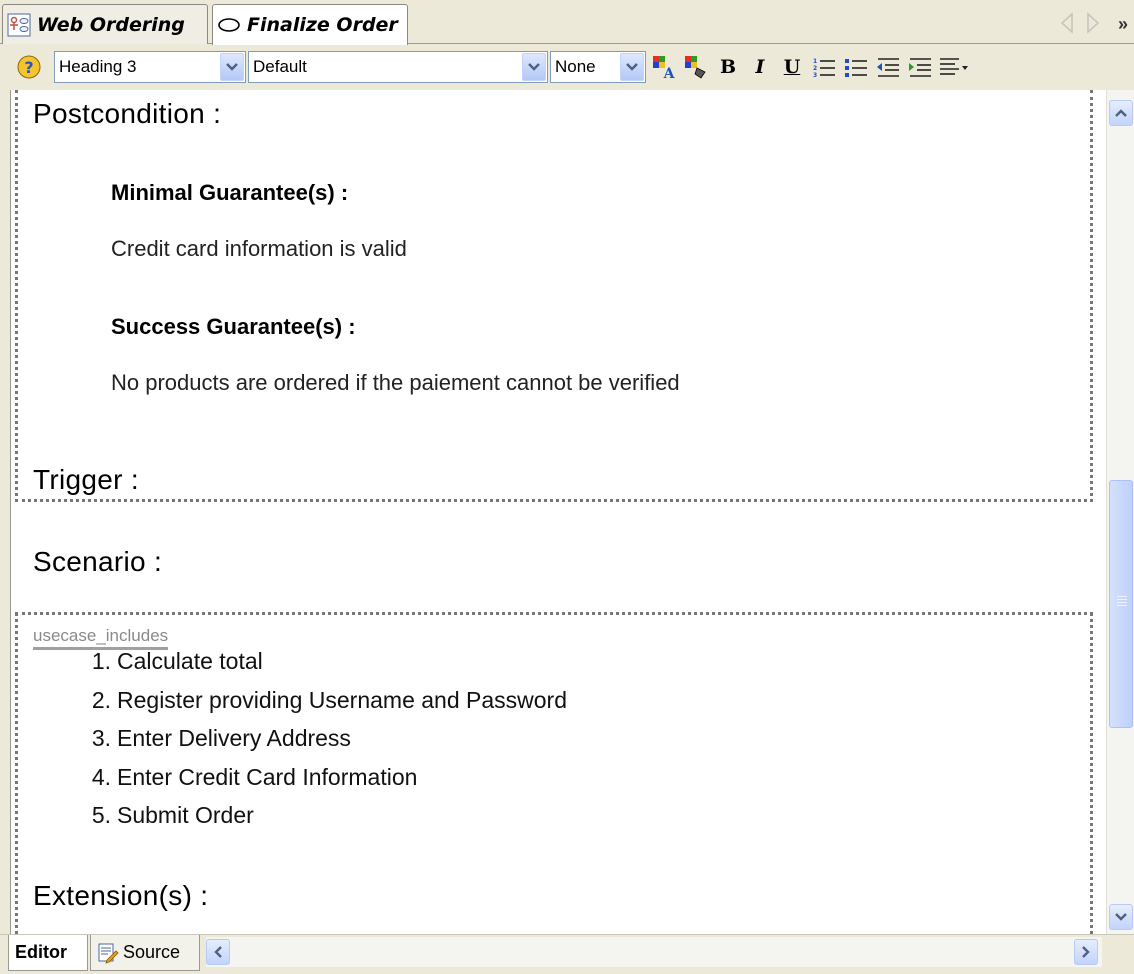 The height and width of the screenshot is (974, 1134). What do you see at coordinates (856, 67) in the screenshot?
I see `bullet-list-icon` at bounding box center [856, 67].